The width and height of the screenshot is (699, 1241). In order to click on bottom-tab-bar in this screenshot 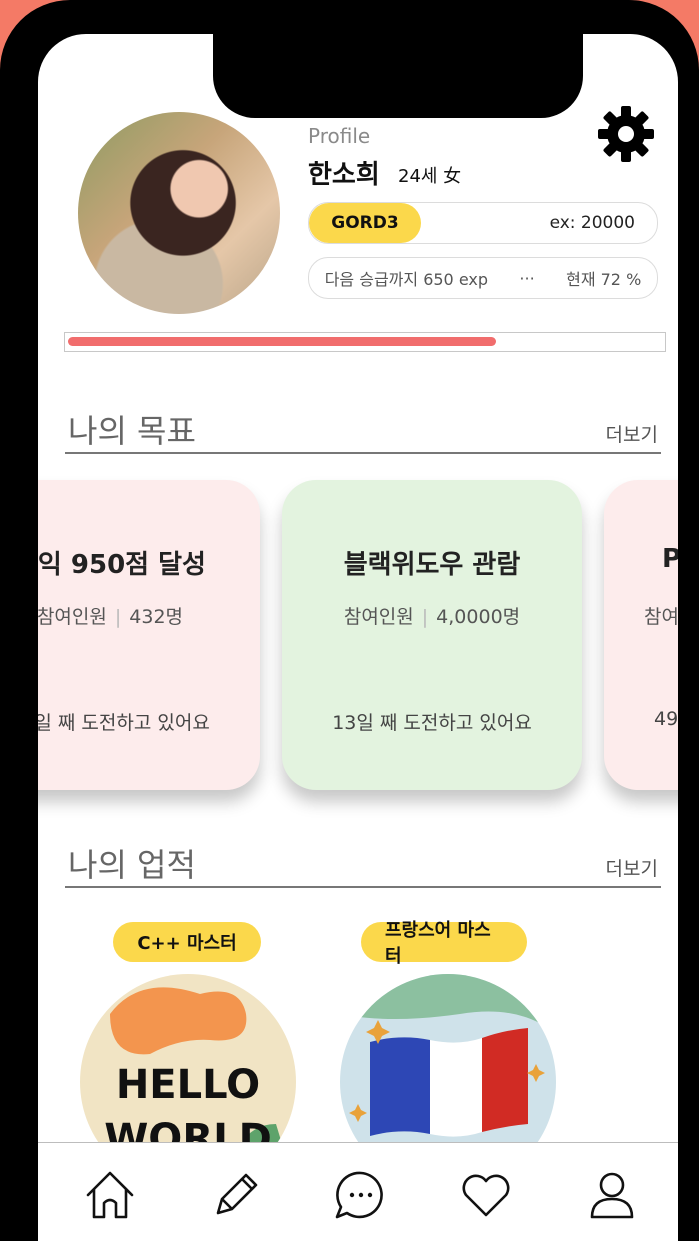, I will do `click(358, 1191)`.